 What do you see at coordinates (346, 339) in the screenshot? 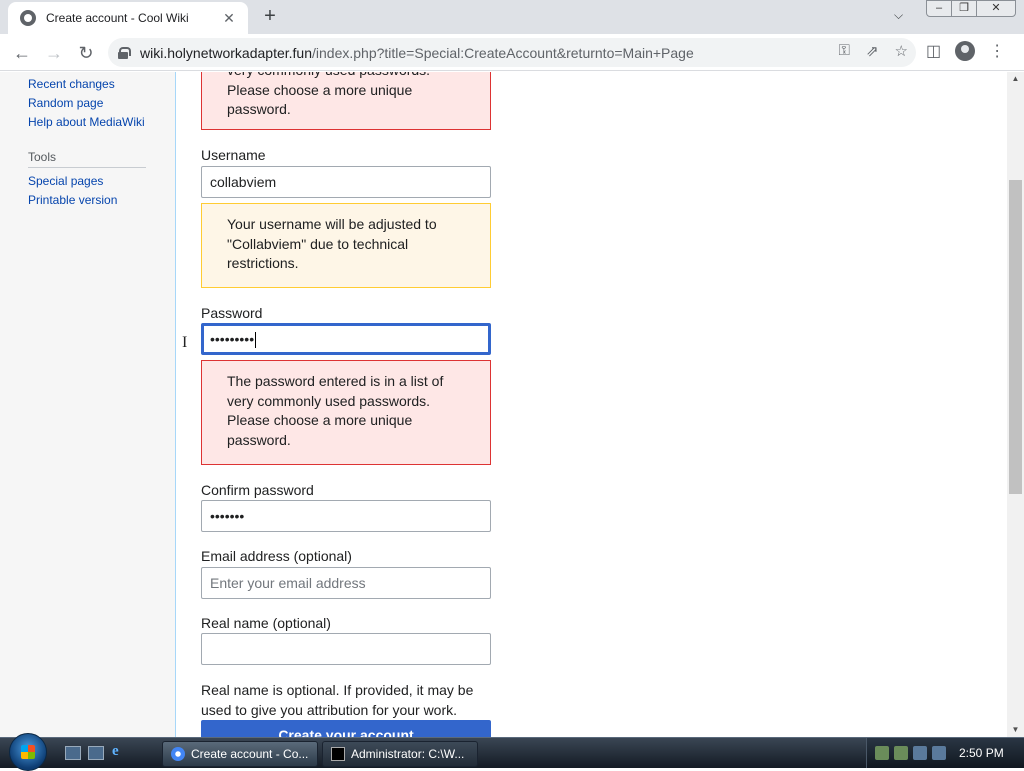
I see `password-input: •••••••••` at bounding box center [346, 339].